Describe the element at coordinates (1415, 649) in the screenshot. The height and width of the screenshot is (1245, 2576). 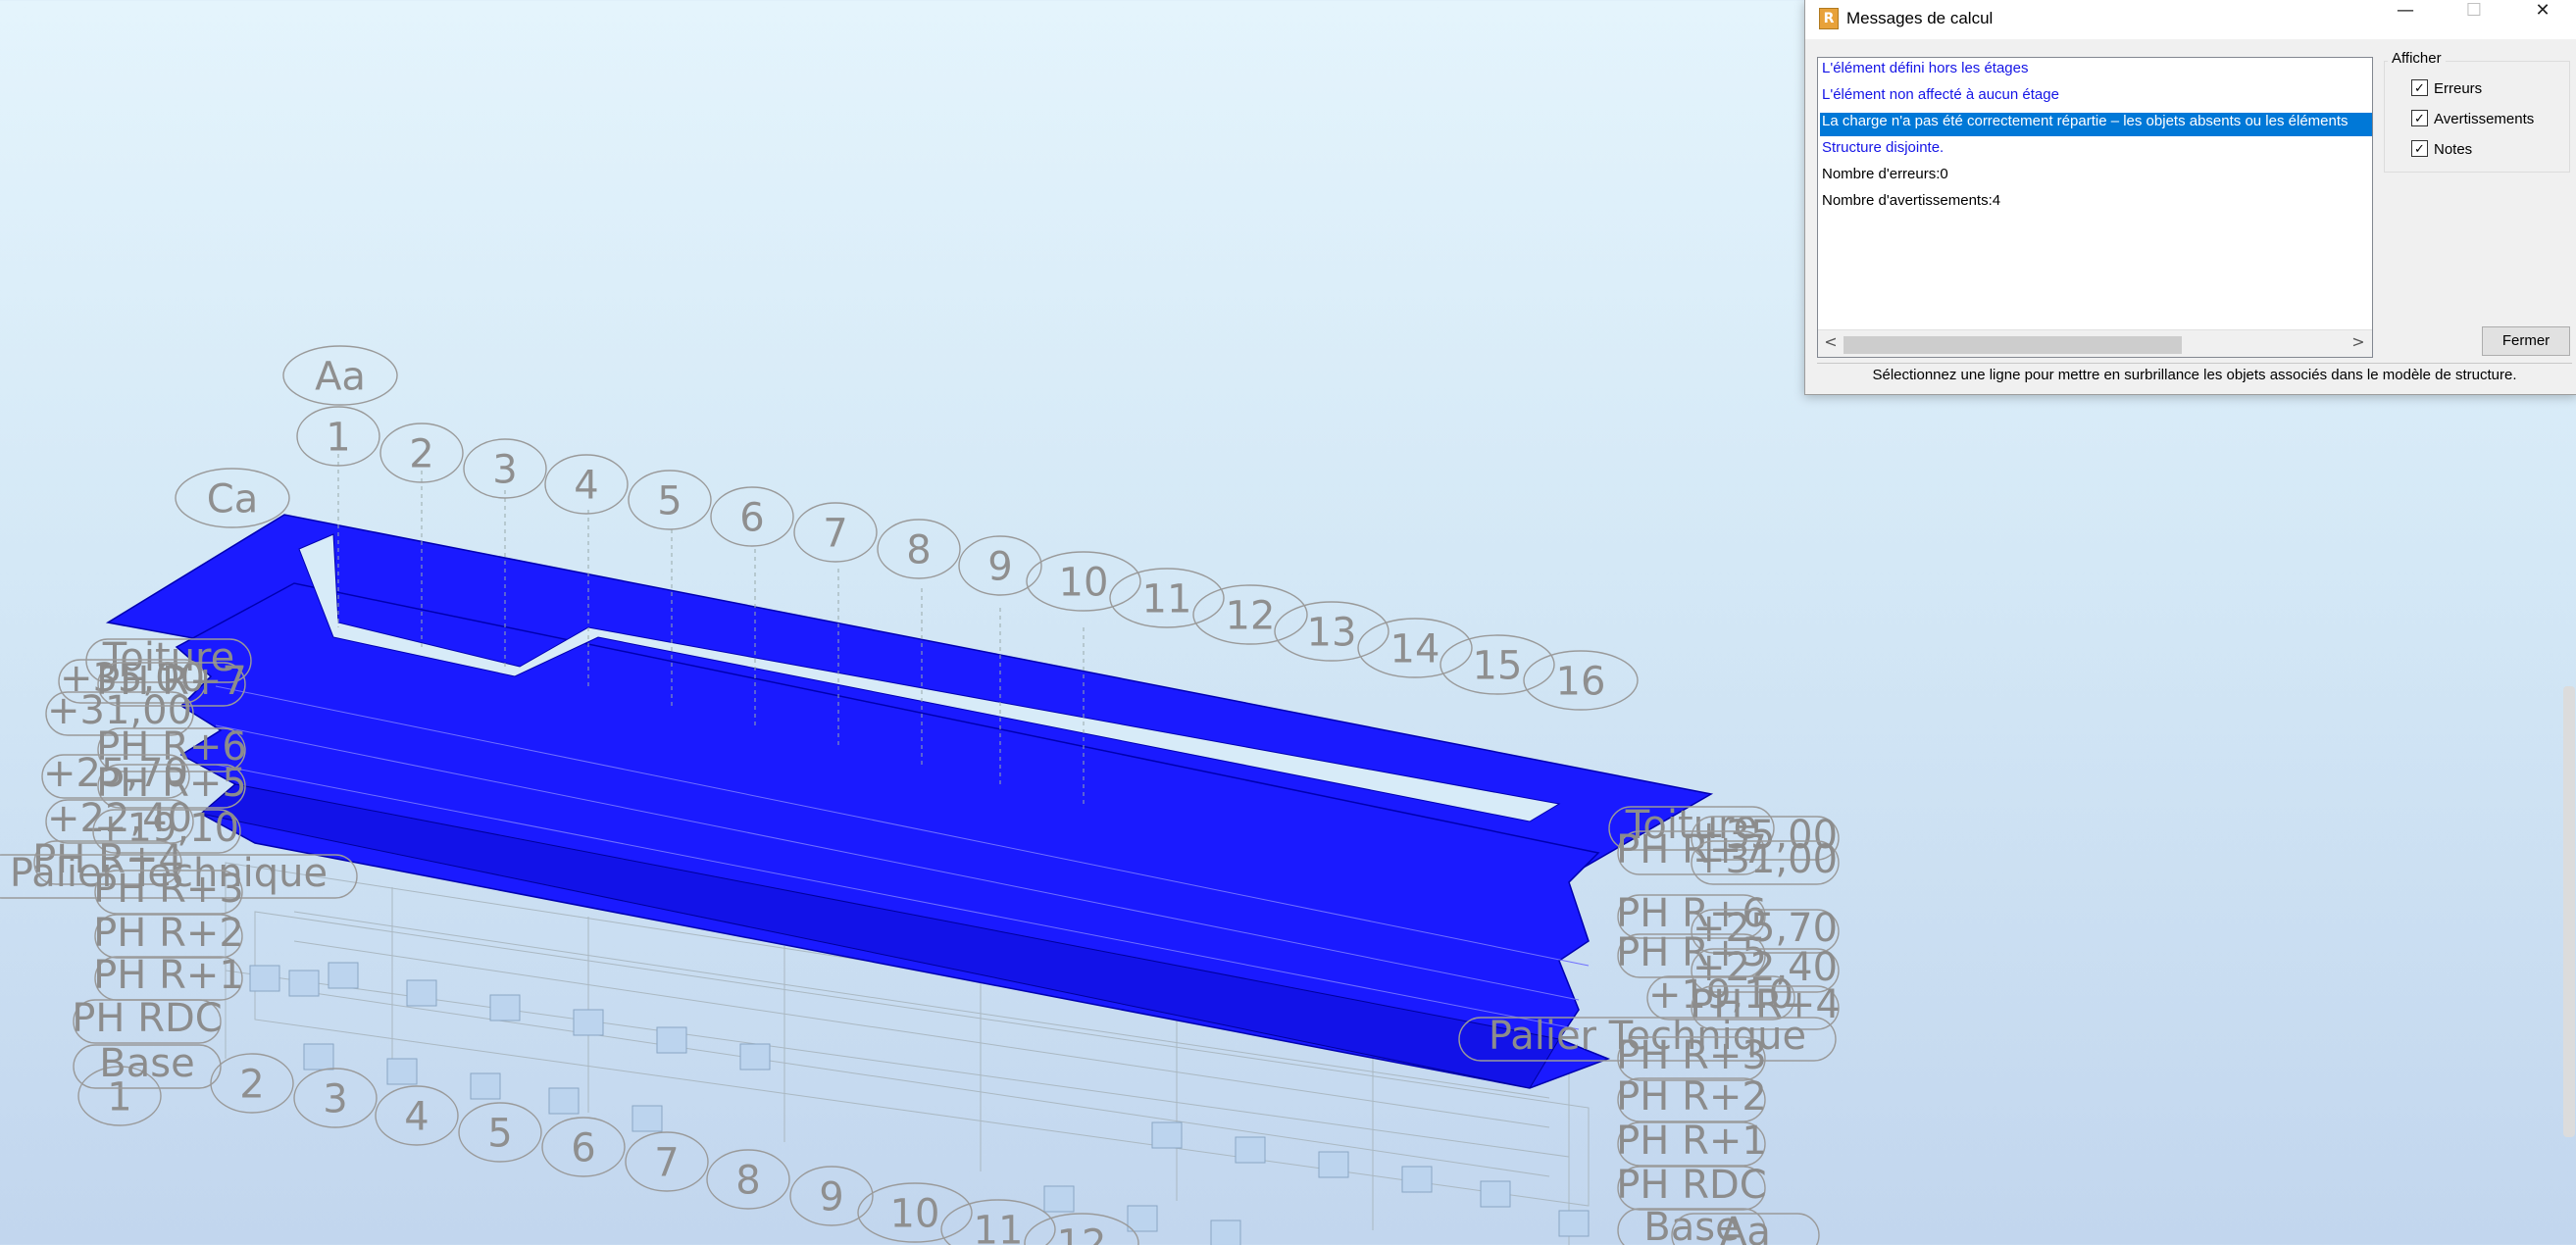
I see `grid-bubble-label: 14` at that location.